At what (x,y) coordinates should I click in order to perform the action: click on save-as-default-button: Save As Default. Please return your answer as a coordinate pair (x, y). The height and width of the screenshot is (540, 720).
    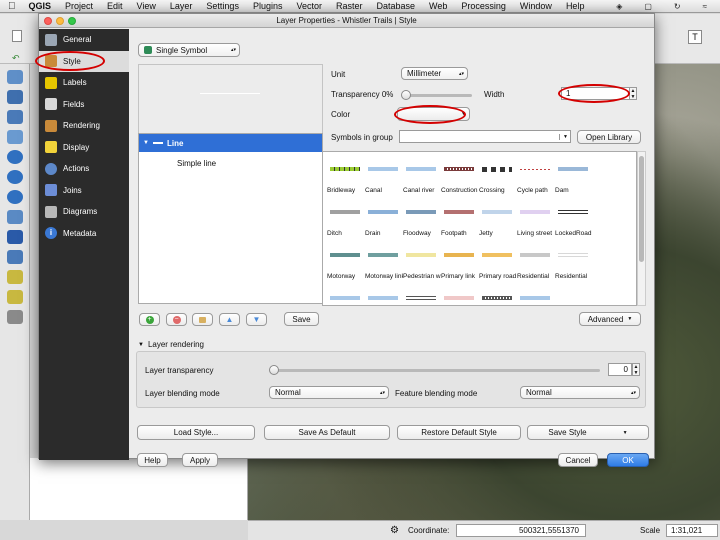
    Looking at the image, I should click on (327, 432).